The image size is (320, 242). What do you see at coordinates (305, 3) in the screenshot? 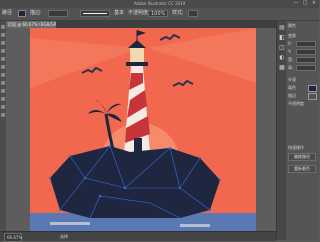
I see `maximize-button: □` at bounding box center [305, 3].